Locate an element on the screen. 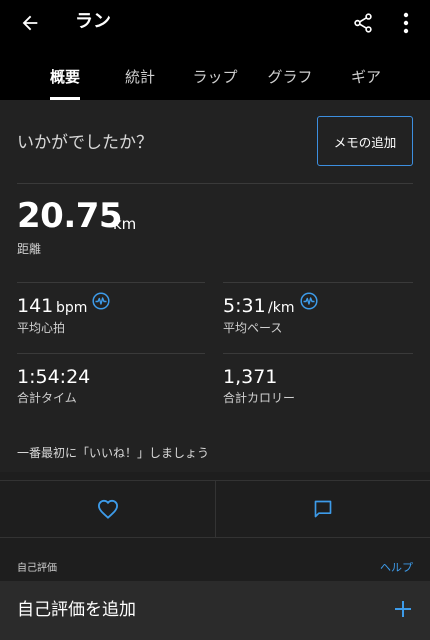 This screenshot has height=640, width=430. comment-icon is located at coordinates (323, 509).